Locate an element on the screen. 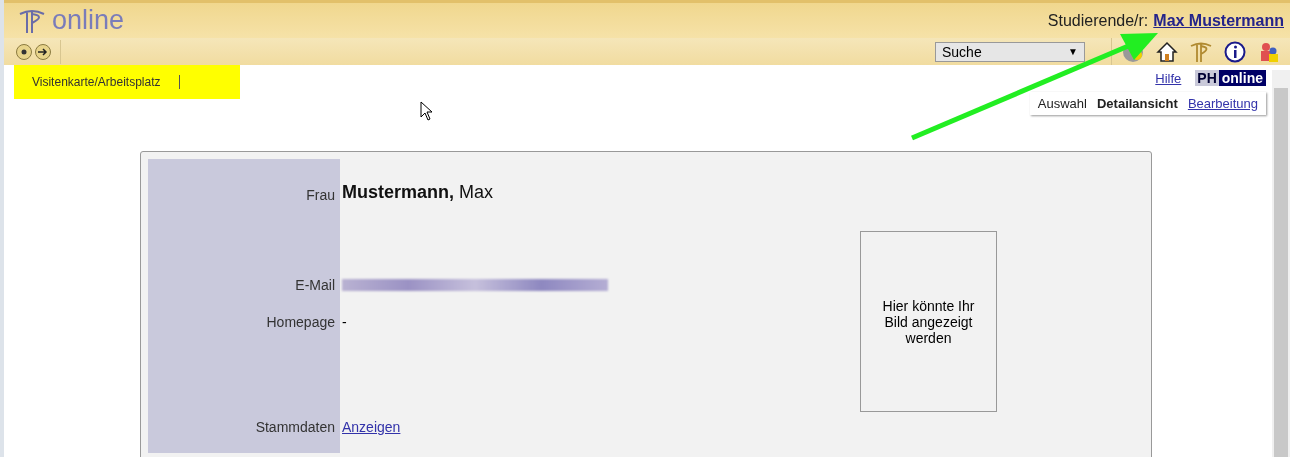 The width and height of the screenshot is (1290, 457). person-name: Mustermann, Max is located at coordinates (418, 192).